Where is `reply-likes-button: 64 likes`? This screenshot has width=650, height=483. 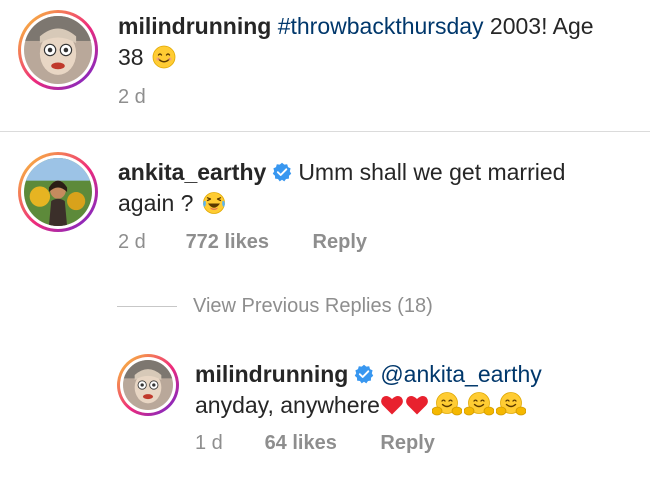 reply-likes-button: 64 likes is located at coordinates (301, 443).